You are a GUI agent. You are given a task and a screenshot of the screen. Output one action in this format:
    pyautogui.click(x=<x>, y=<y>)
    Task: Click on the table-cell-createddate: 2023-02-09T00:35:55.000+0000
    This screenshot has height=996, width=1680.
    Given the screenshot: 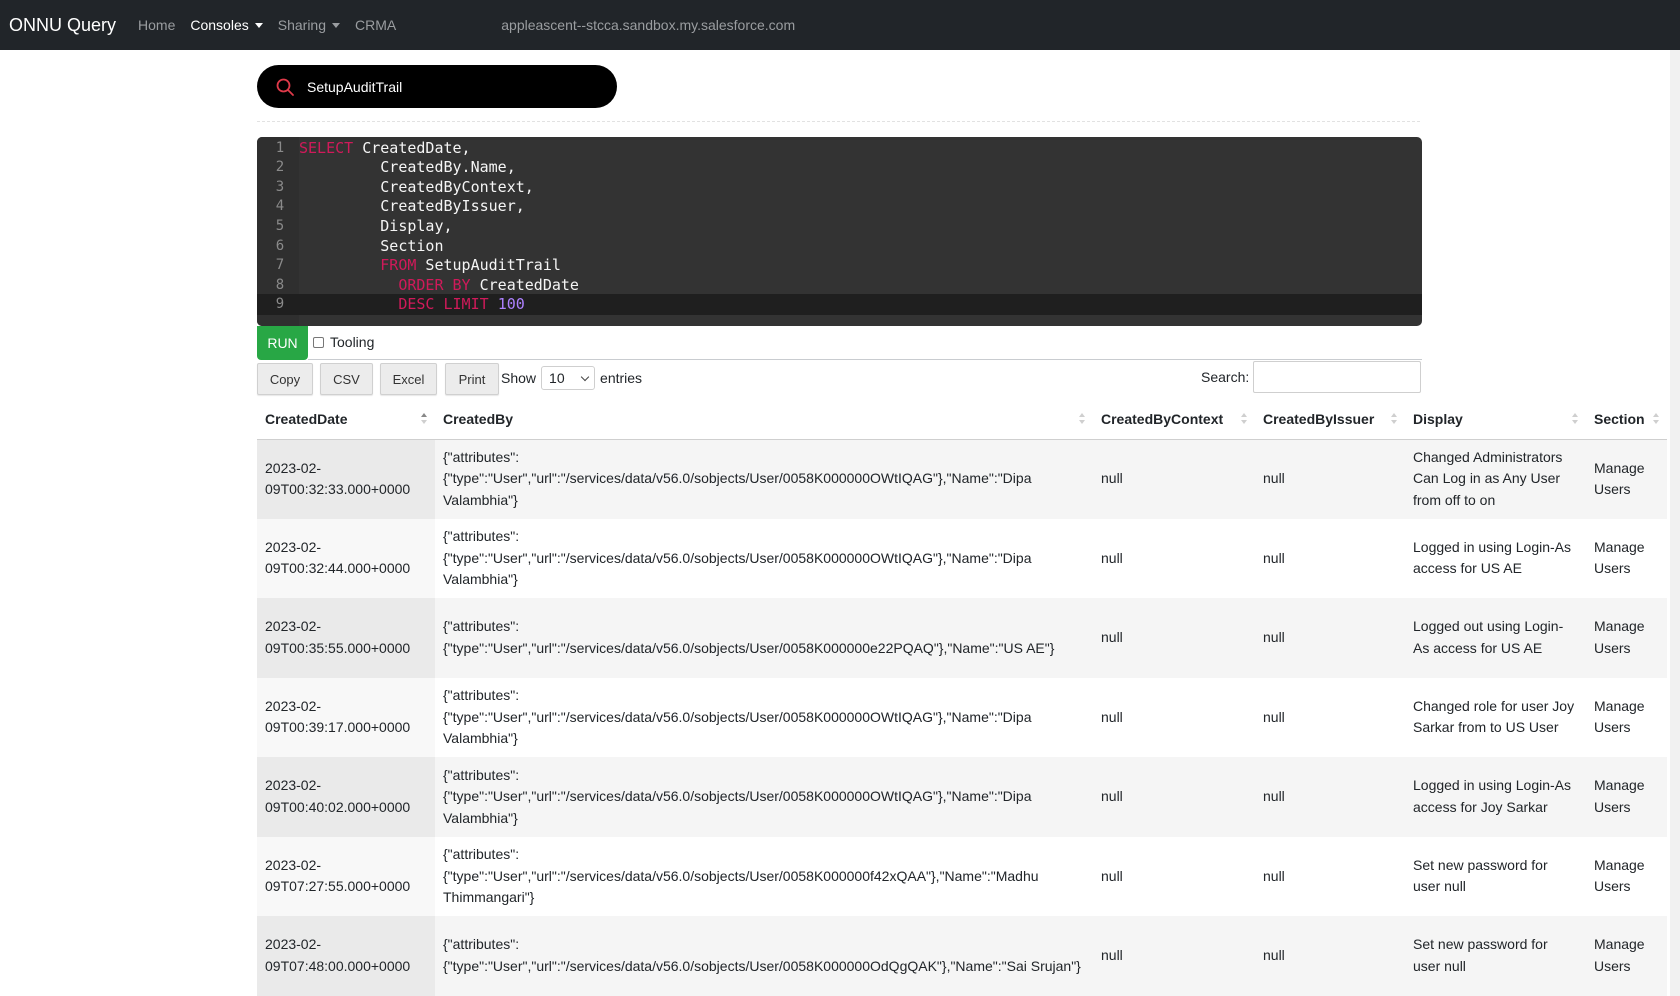 What is the action you would take?
    pyautogui.click(x=346, y=638)
    